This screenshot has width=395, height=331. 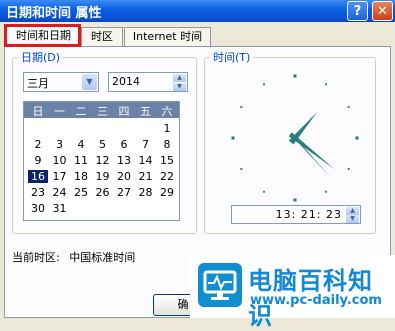 I want to click on calendar-day: 24, so click(x=60, y=192).